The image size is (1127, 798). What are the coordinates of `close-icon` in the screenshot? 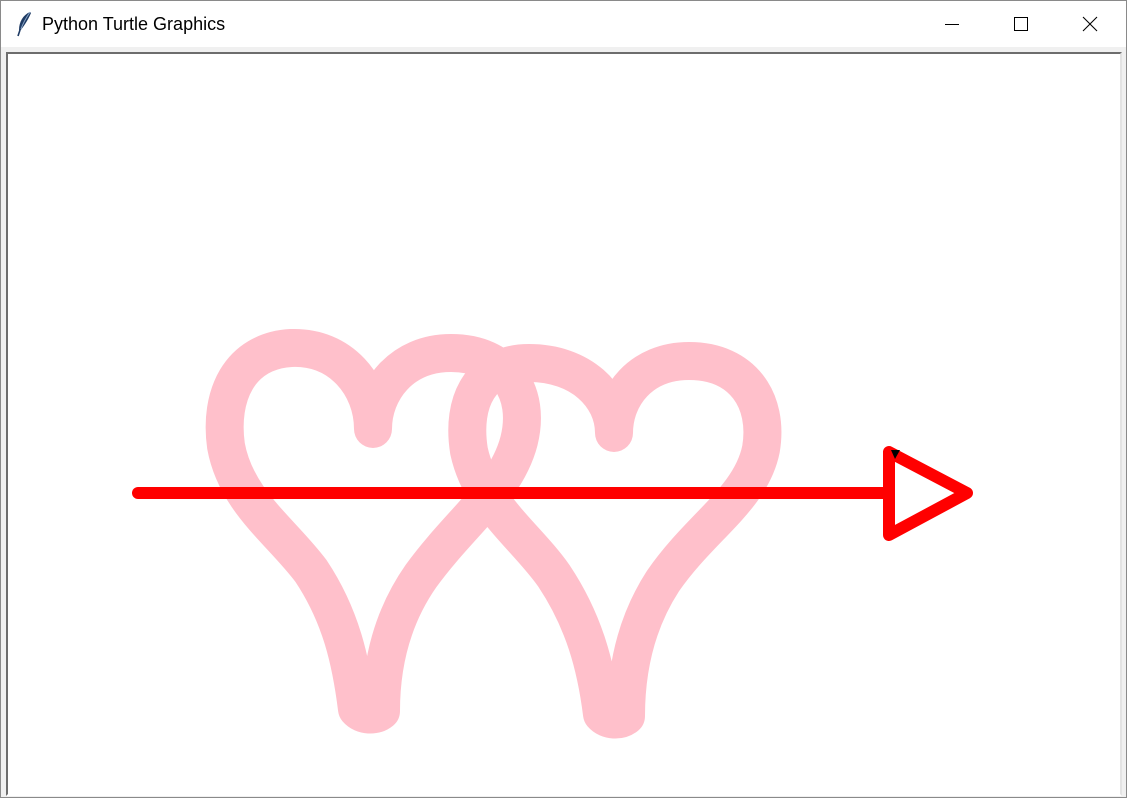 It's located at (1090, 24).